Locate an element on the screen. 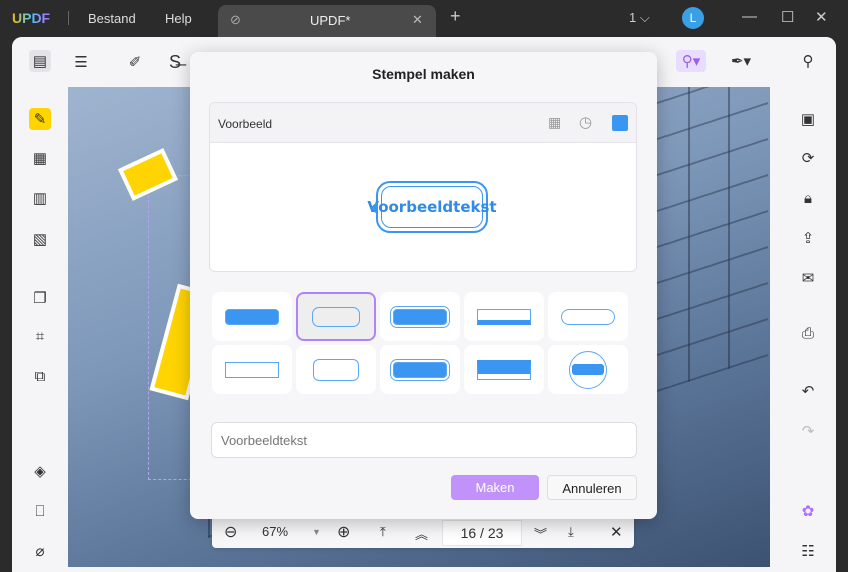  tab-title: UPDF* is located at coordinates (330, 20).